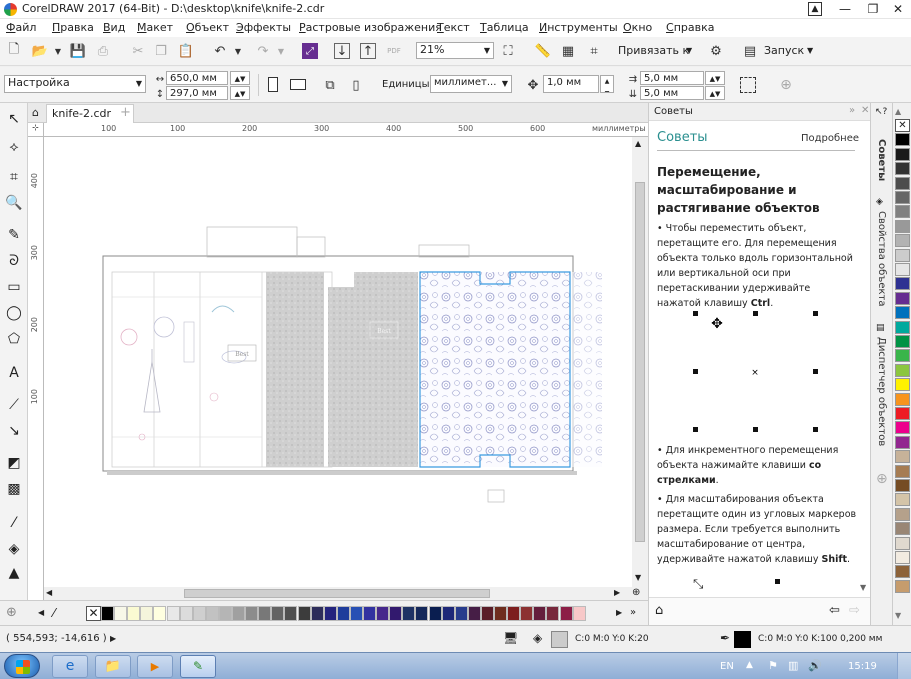 This screenshot has width=911, height=679. What do you see at coordinates (690, 27) in the screenshot?
I see `menu-help: Справка` at bounding box center [690, 27].